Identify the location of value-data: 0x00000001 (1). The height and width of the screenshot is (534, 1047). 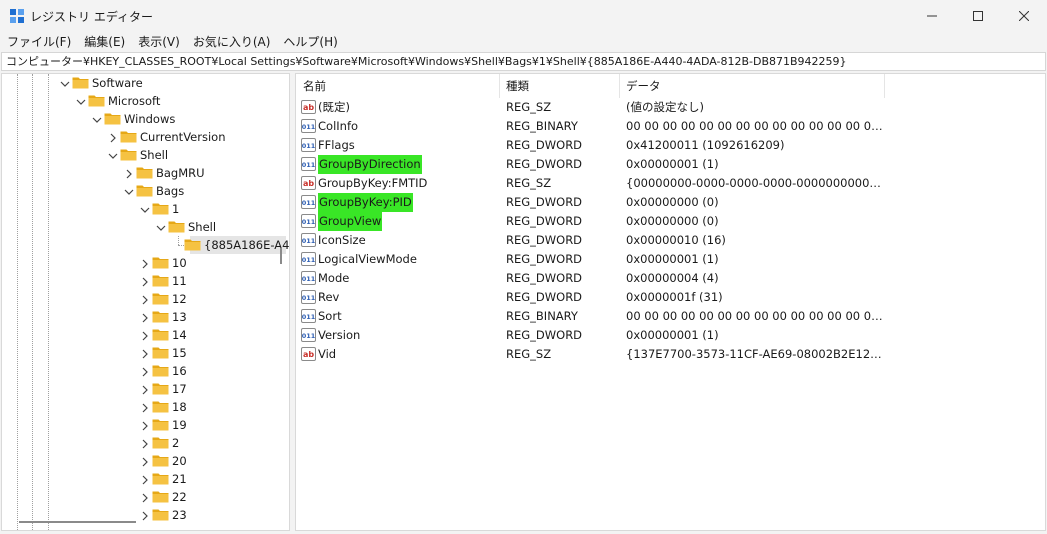
(672, 259).